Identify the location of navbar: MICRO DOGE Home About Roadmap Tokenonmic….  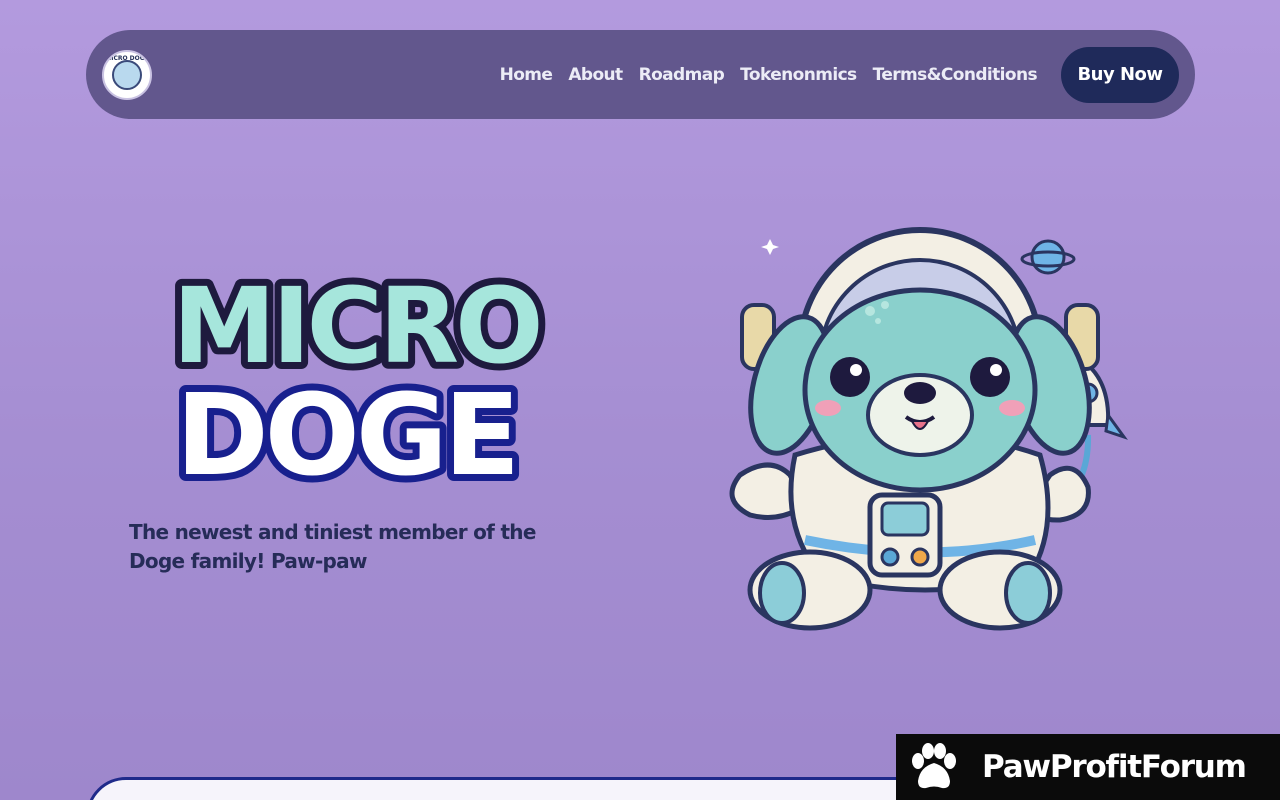
(640, 74).